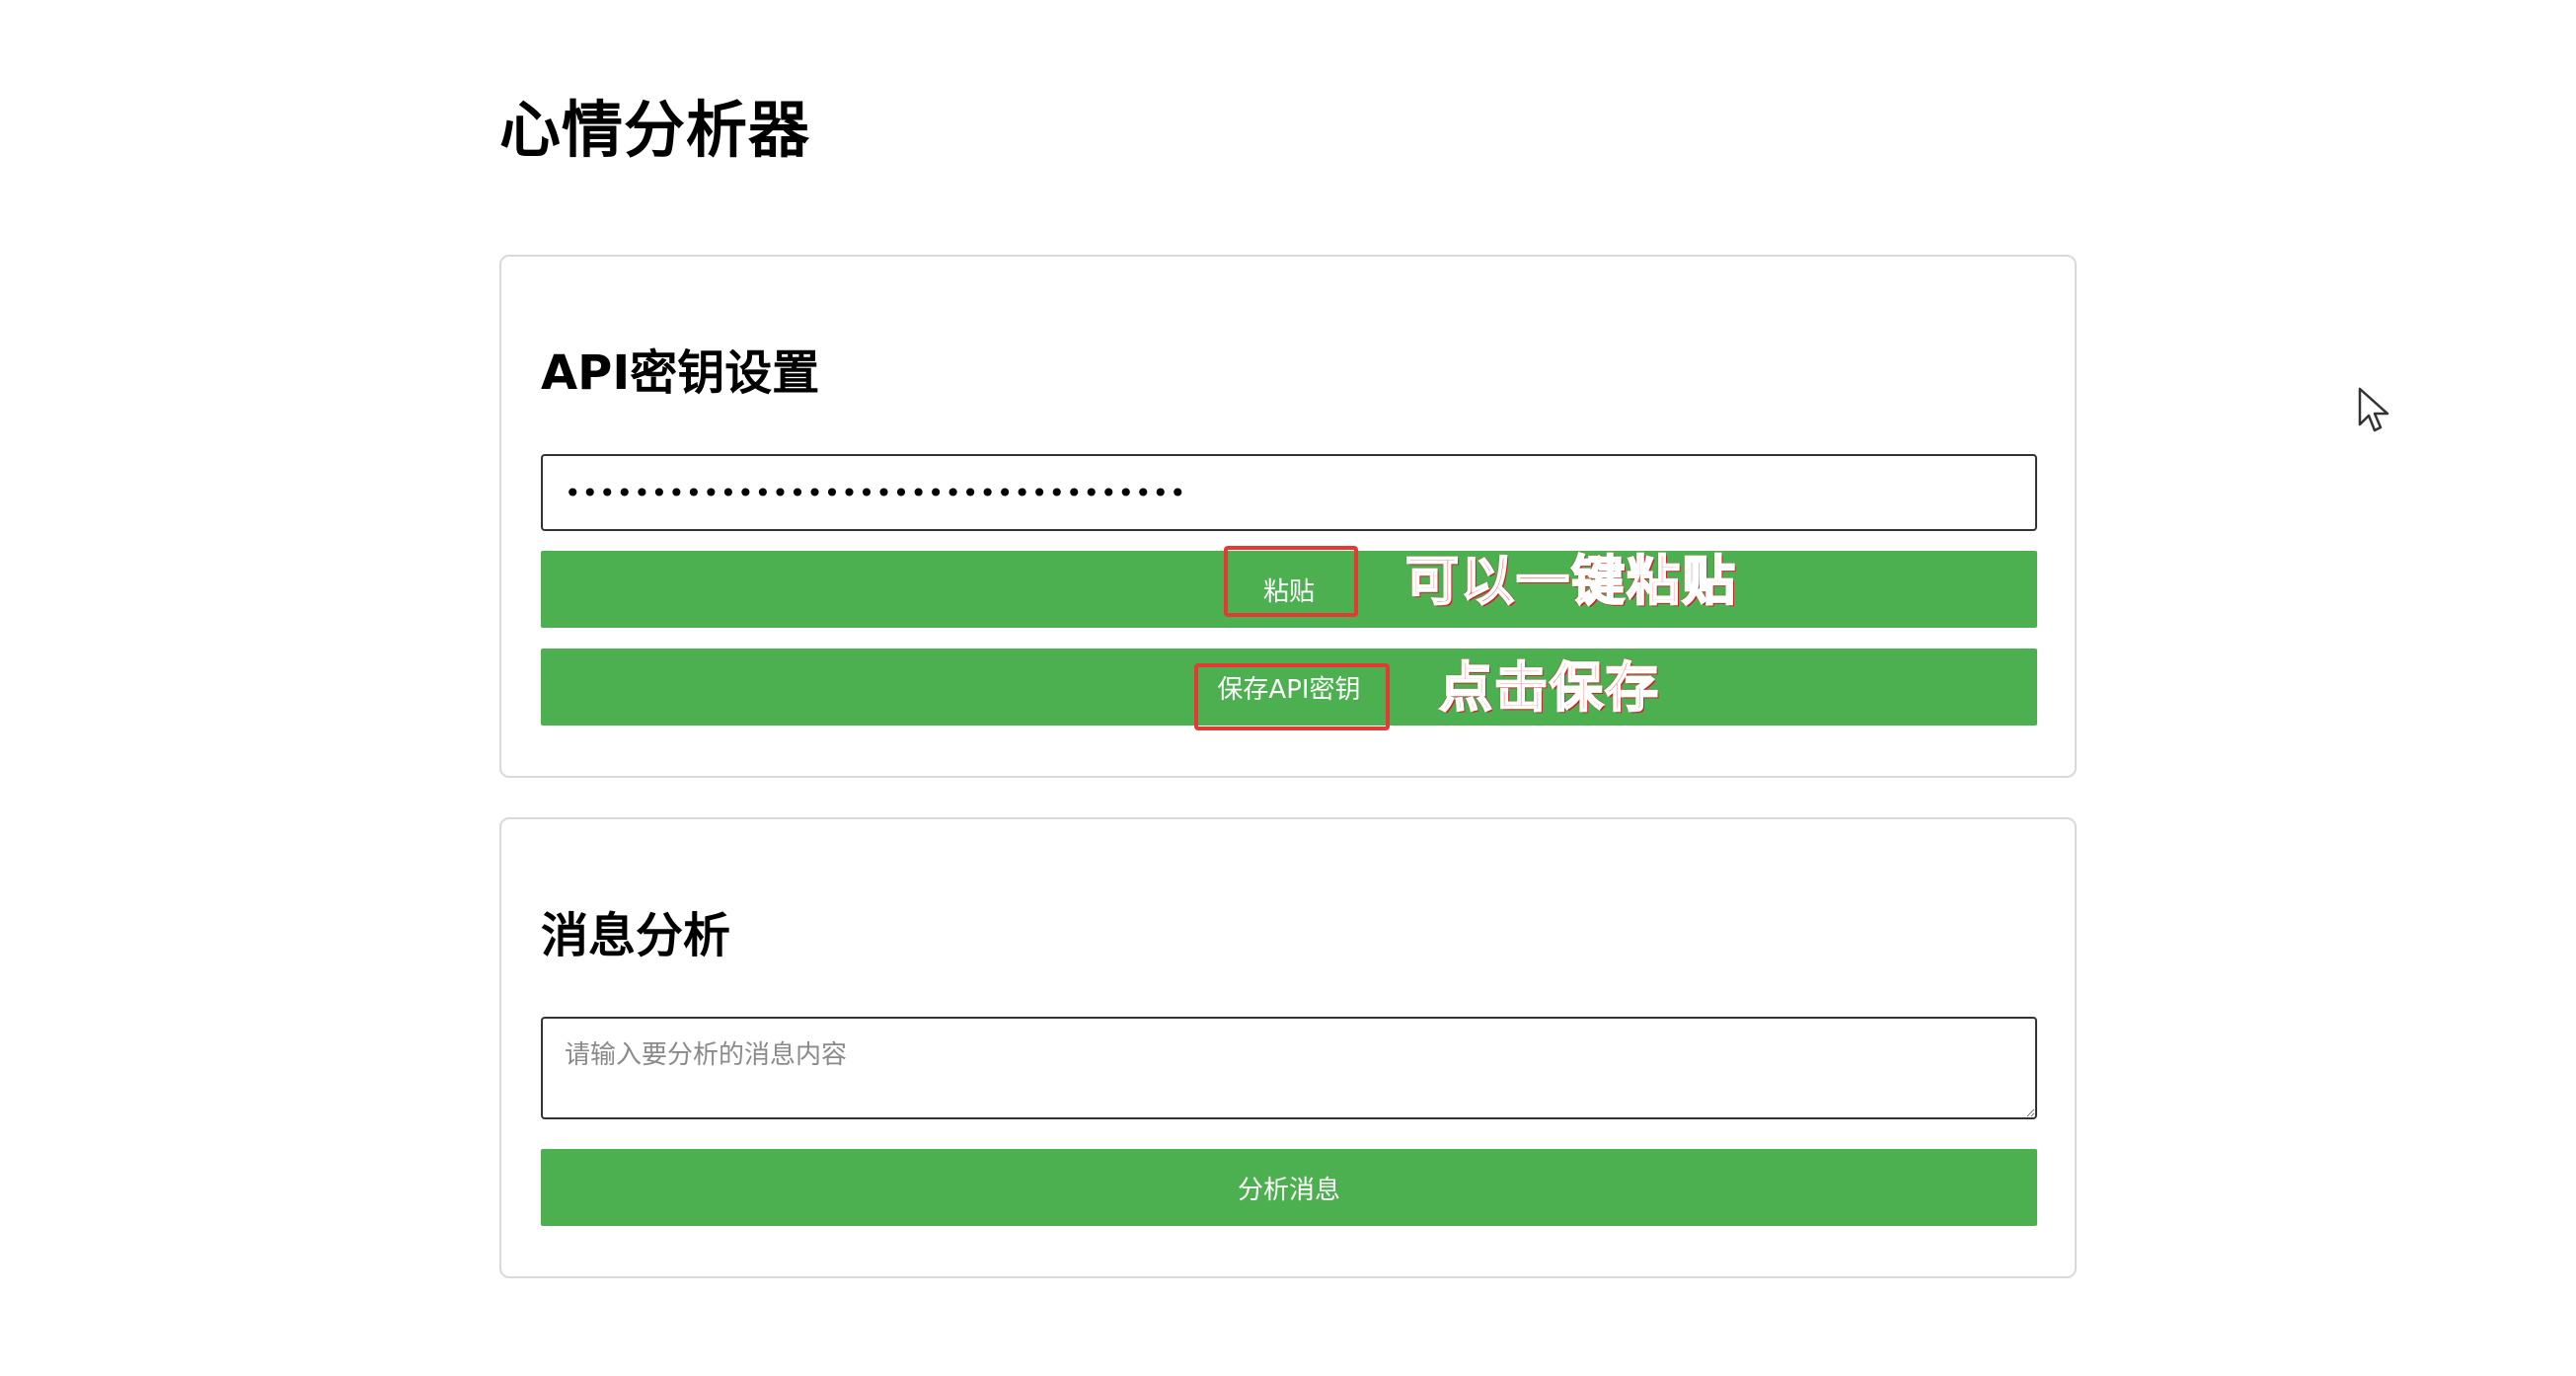 This screenshot has width=2576, height=1376. I want to click on app-title: 心情分析器, so click(655, 130).